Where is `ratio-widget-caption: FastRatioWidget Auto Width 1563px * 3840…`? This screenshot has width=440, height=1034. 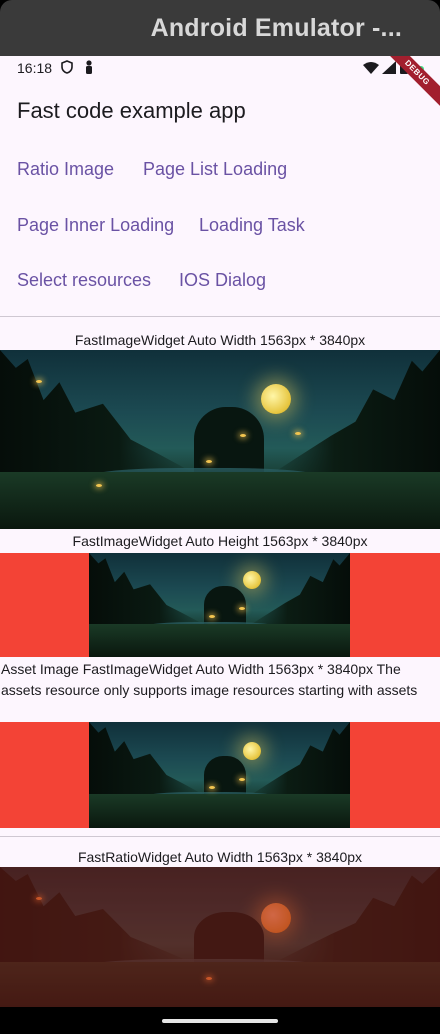 ratio-widget-caption: FastRatioWidget Auto Width 1563px * 3840… is located at coordinates (220, 857).